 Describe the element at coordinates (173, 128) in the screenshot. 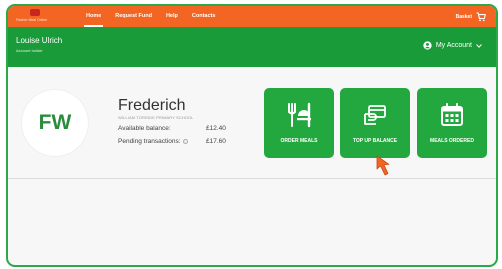

I see `available-balance-row: Available balance: £12.40` at that location.